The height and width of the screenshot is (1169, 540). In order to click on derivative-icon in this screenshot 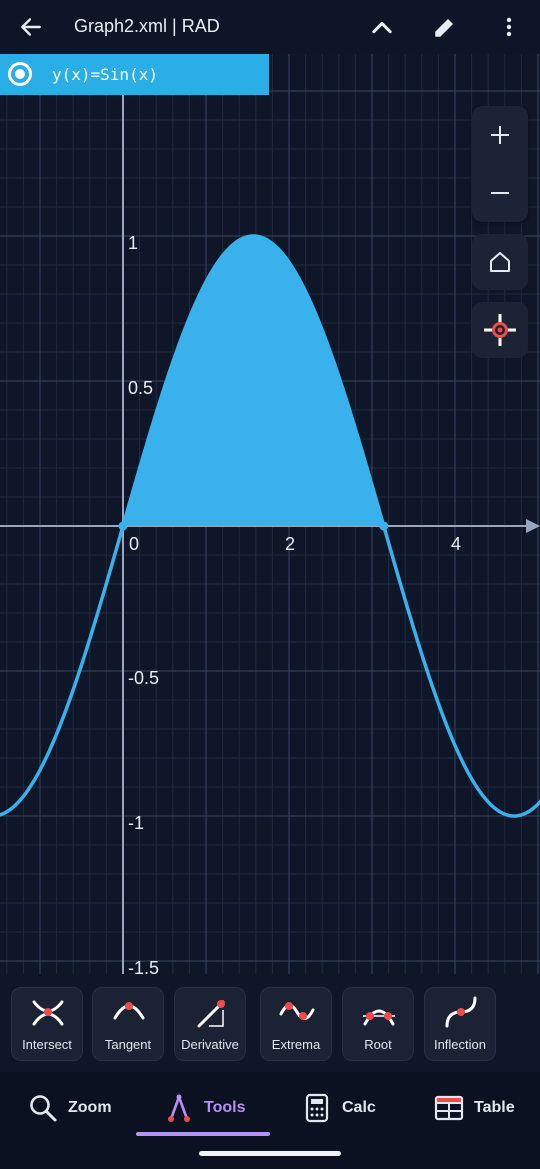, I will do `click(211, 1014)`.